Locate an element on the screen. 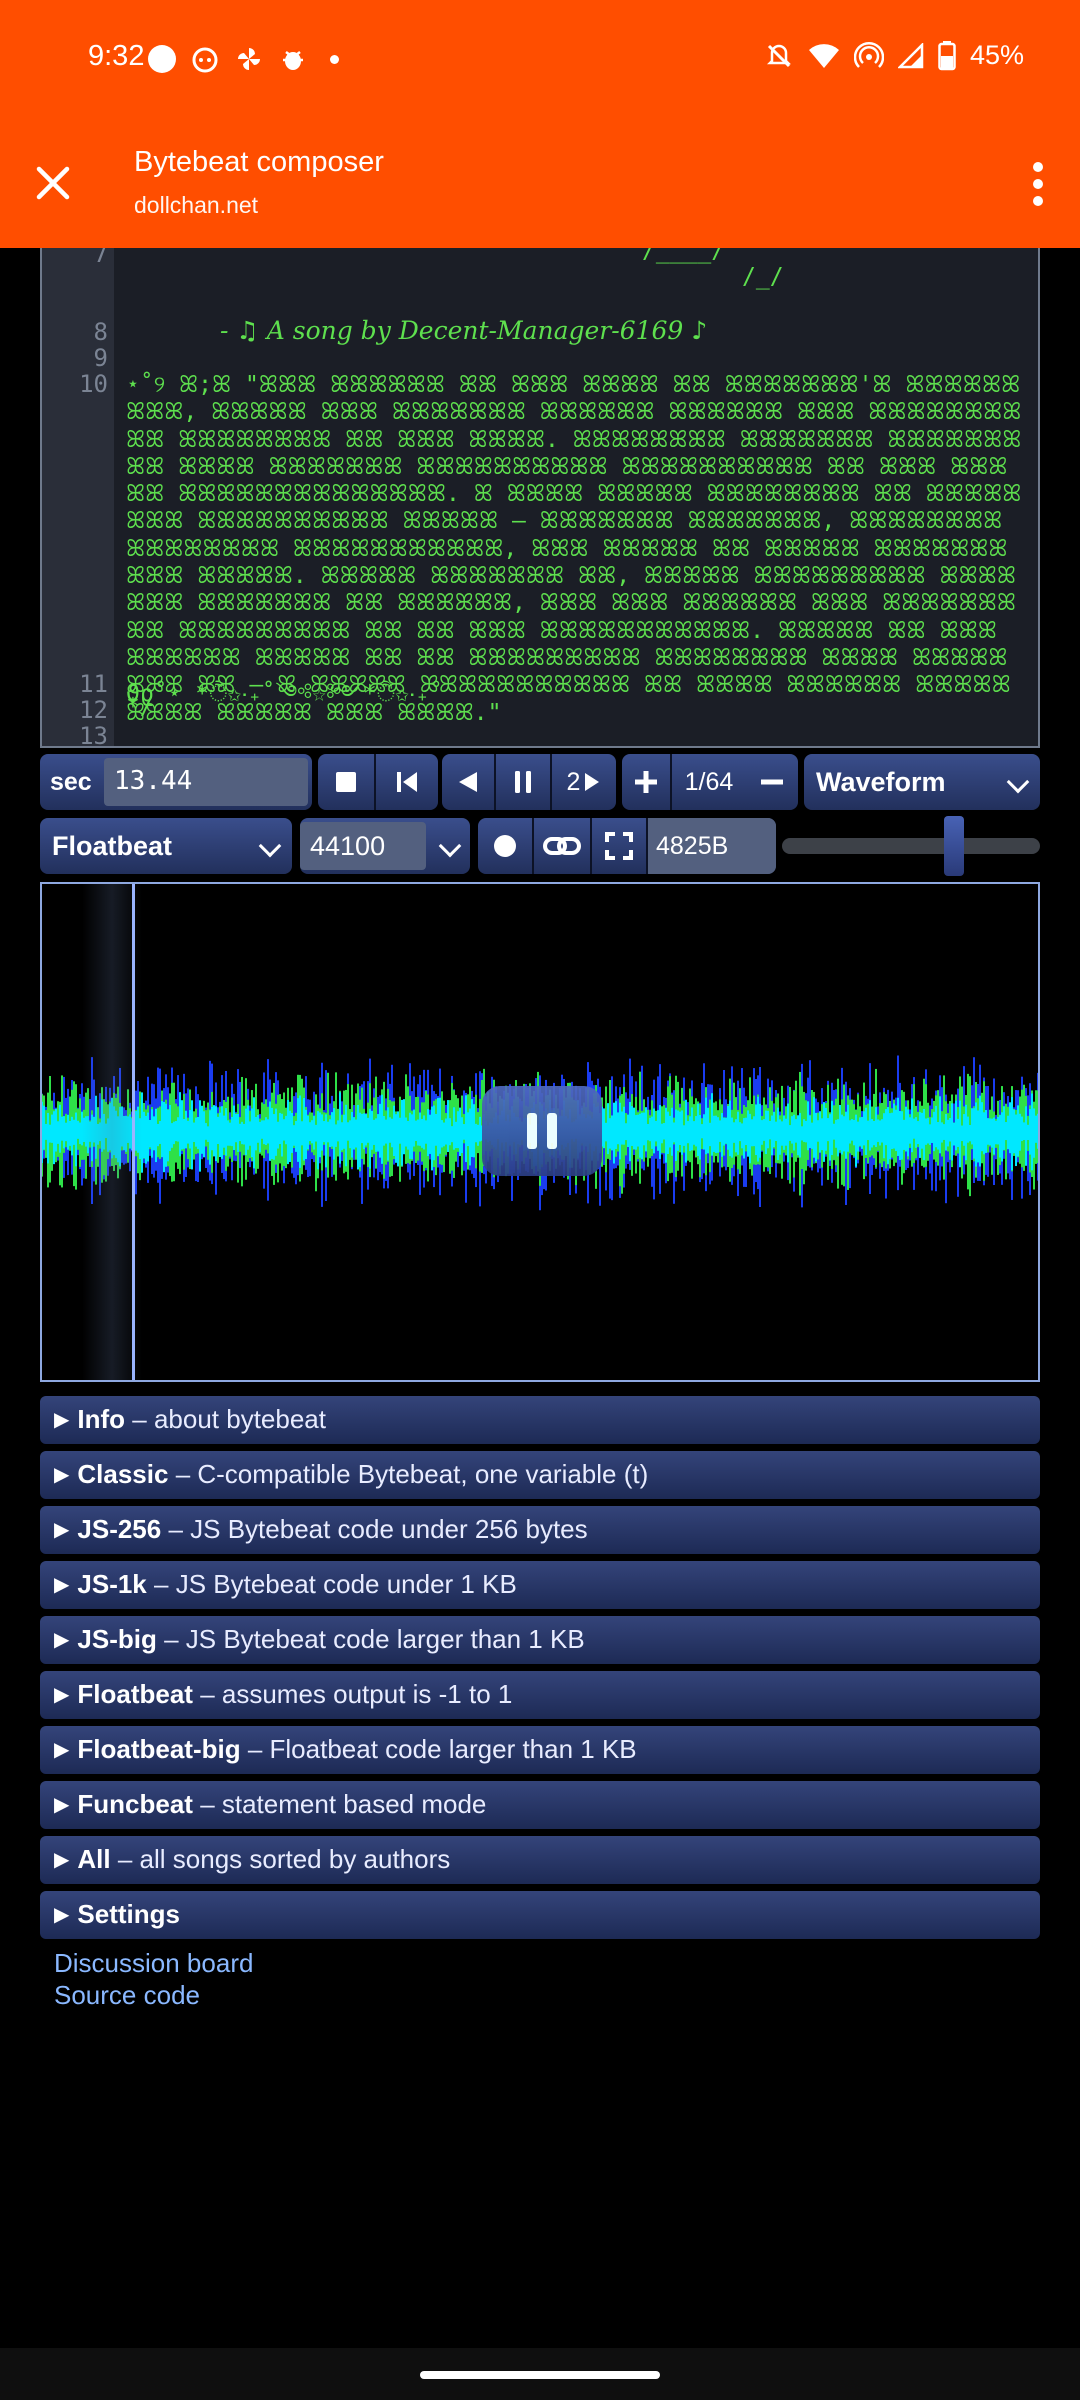  expand-icon is located at coordinates (619, 846).